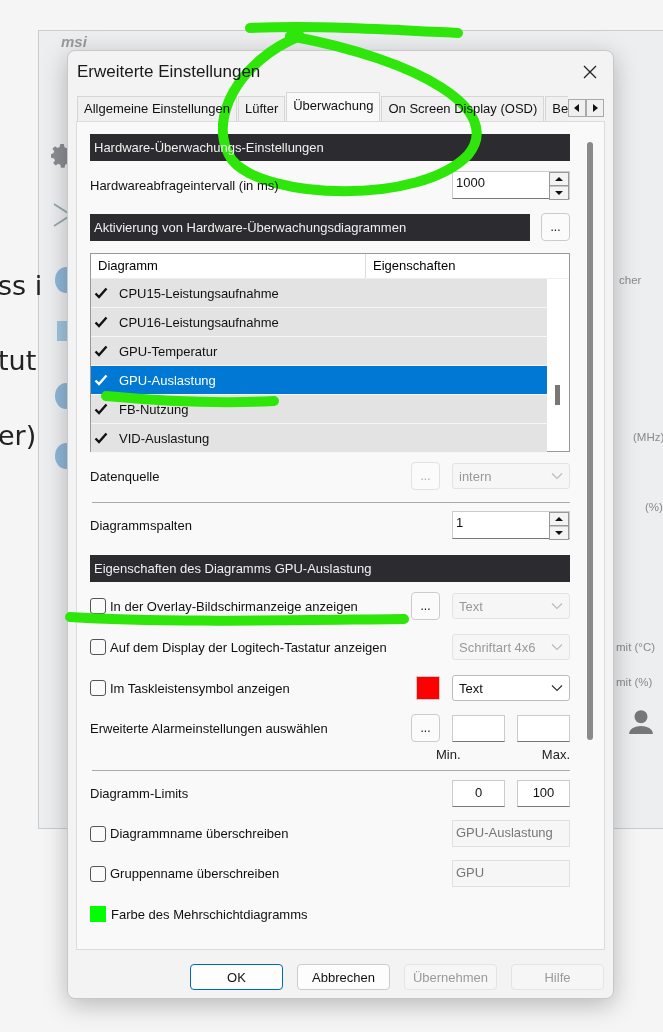 The height and width of the screenshot is (1032, 663). I want to click on row-name: FB-Nutzung, so click(154, 409).